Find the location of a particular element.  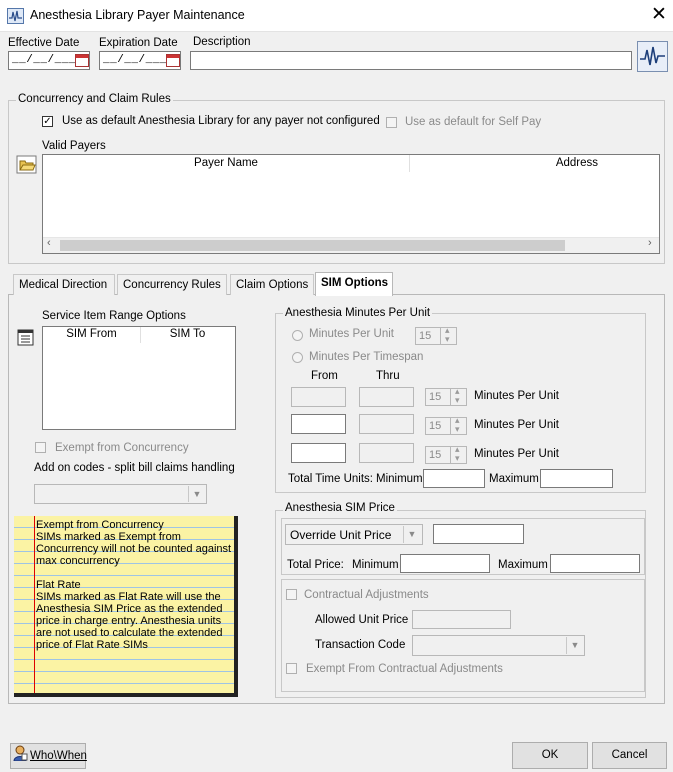

address-column-header: Address is located at coordinates (535, 163).